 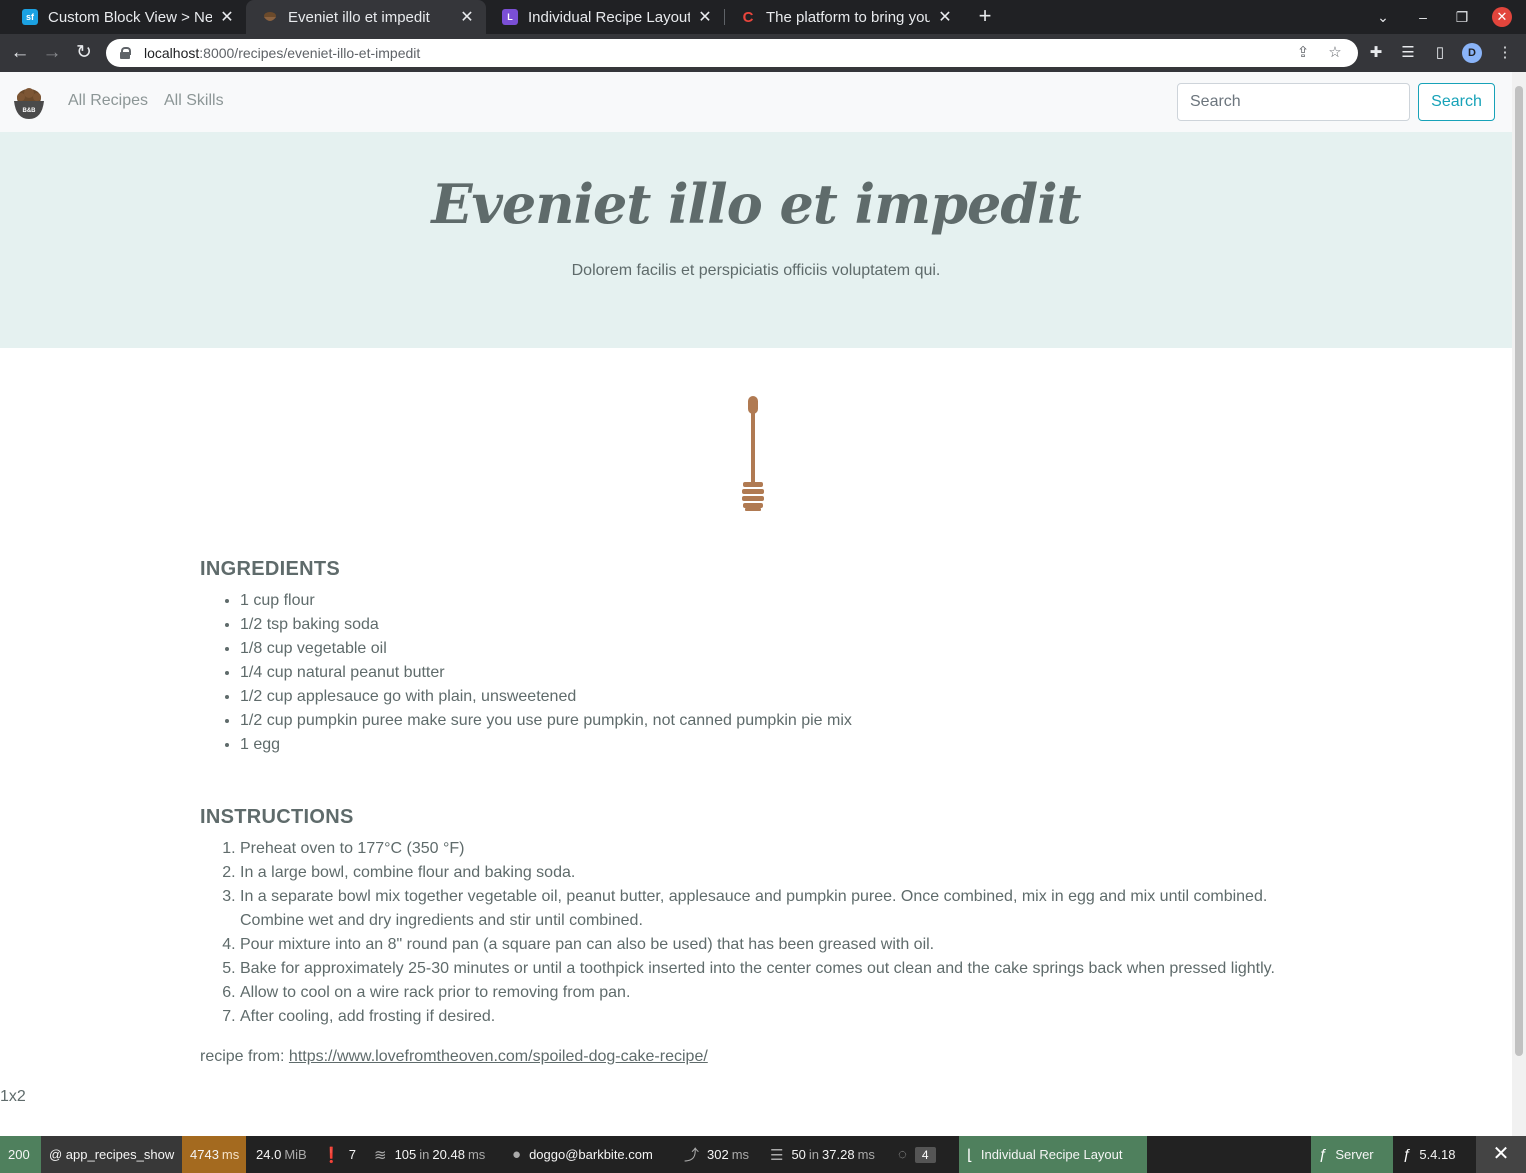 I want to click on database-icon: ☰, so click(x=777, y=1155).